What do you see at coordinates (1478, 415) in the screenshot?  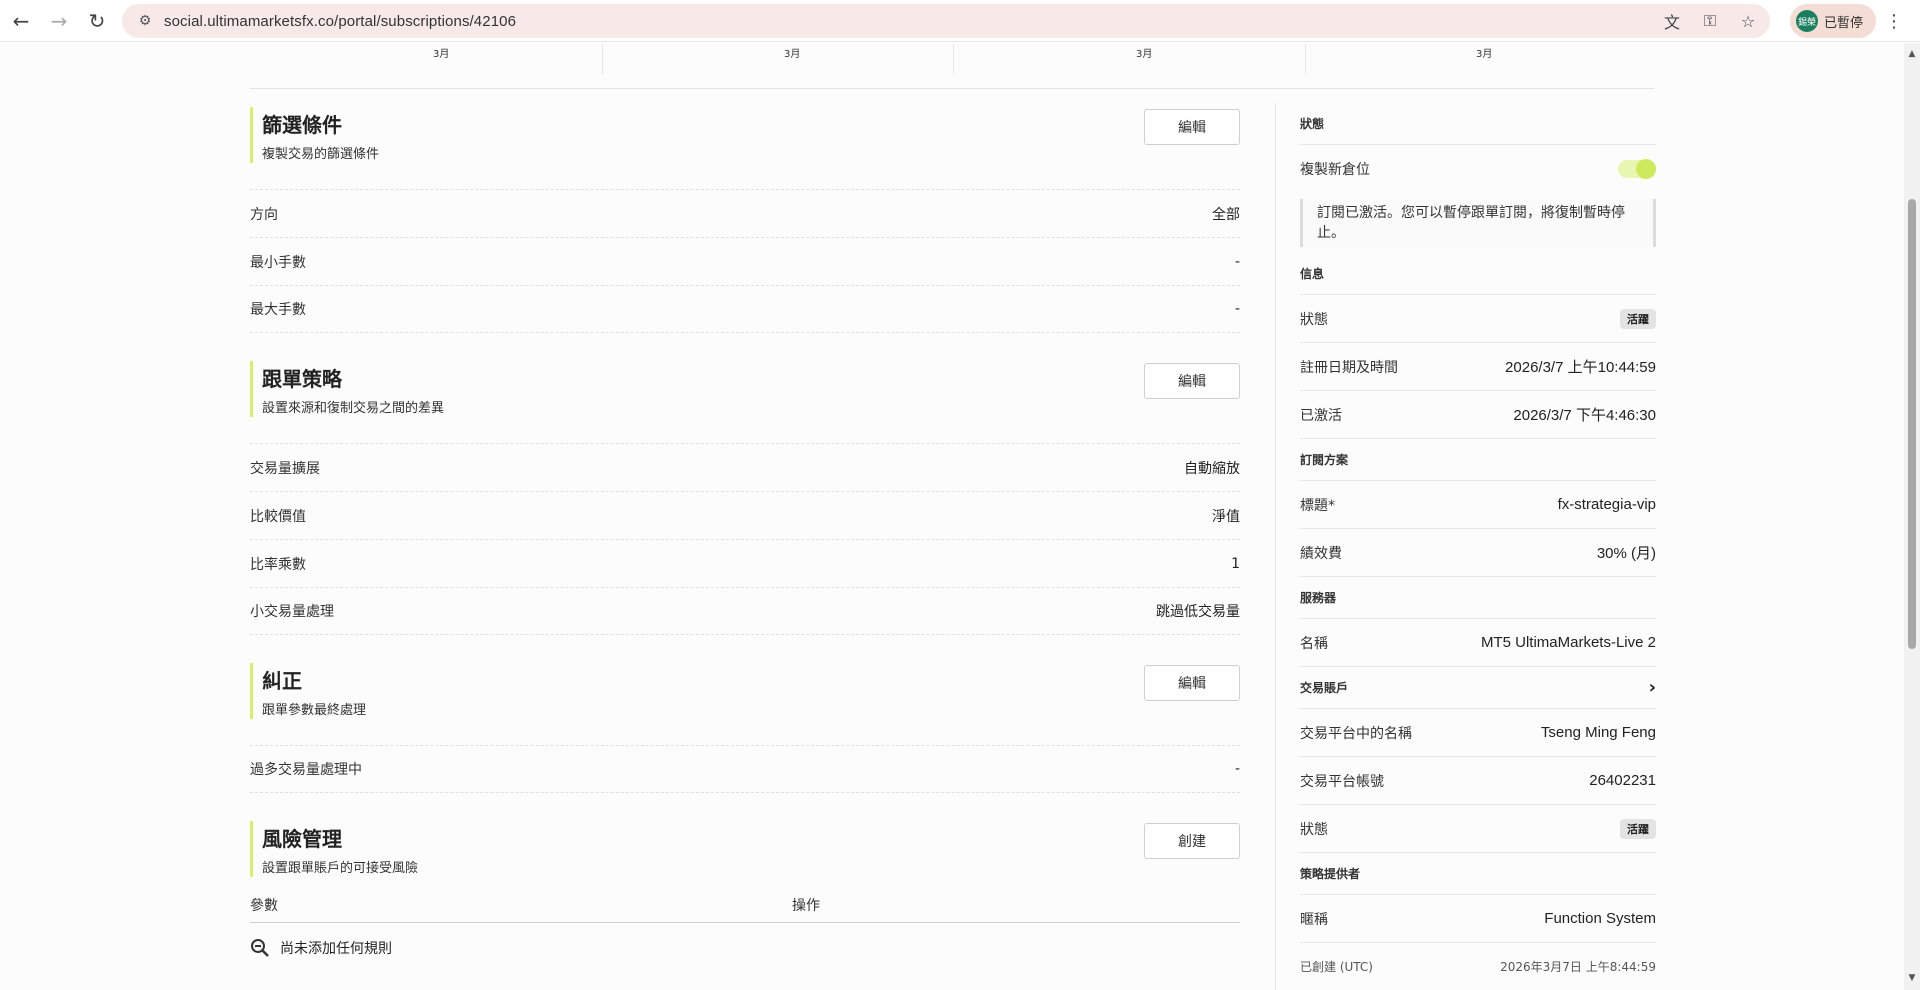 I see `info-row: 已激活 2026/3/7 下午4:46:30` at bounding box center [1478, 415].